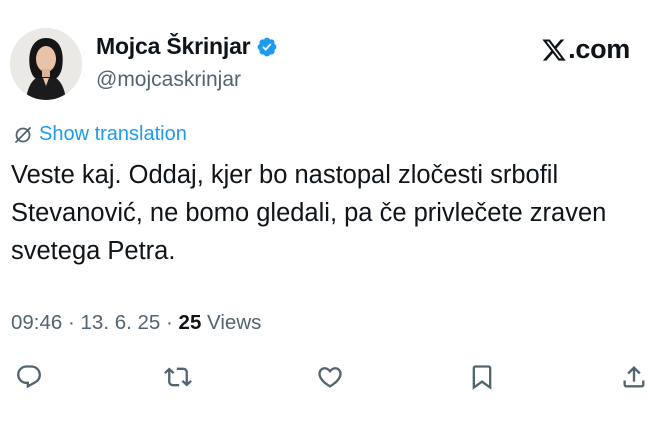 This screenshot has width=660, height=447. Describe the element at coordinates (113, 134) in the screenshot. I see `show-translation-label: Show translation` at that location.